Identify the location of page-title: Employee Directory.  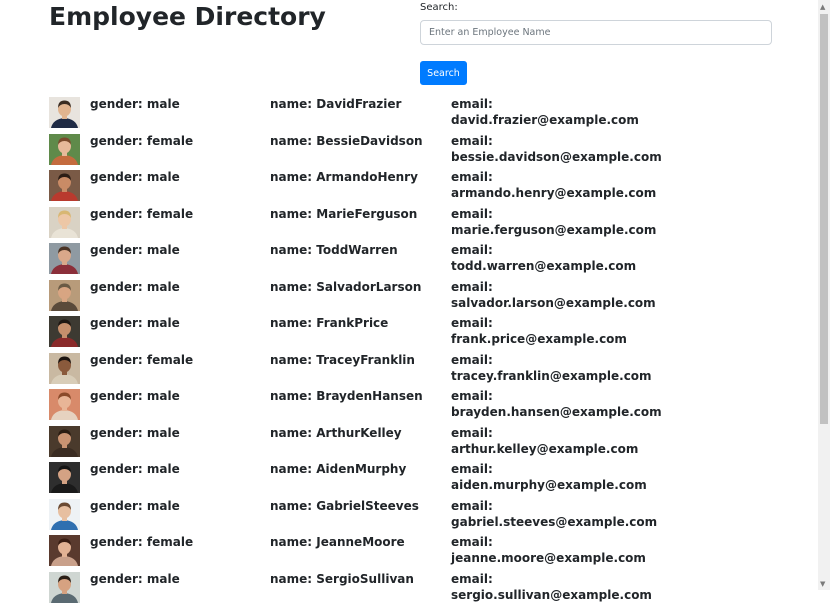
(187, 17).